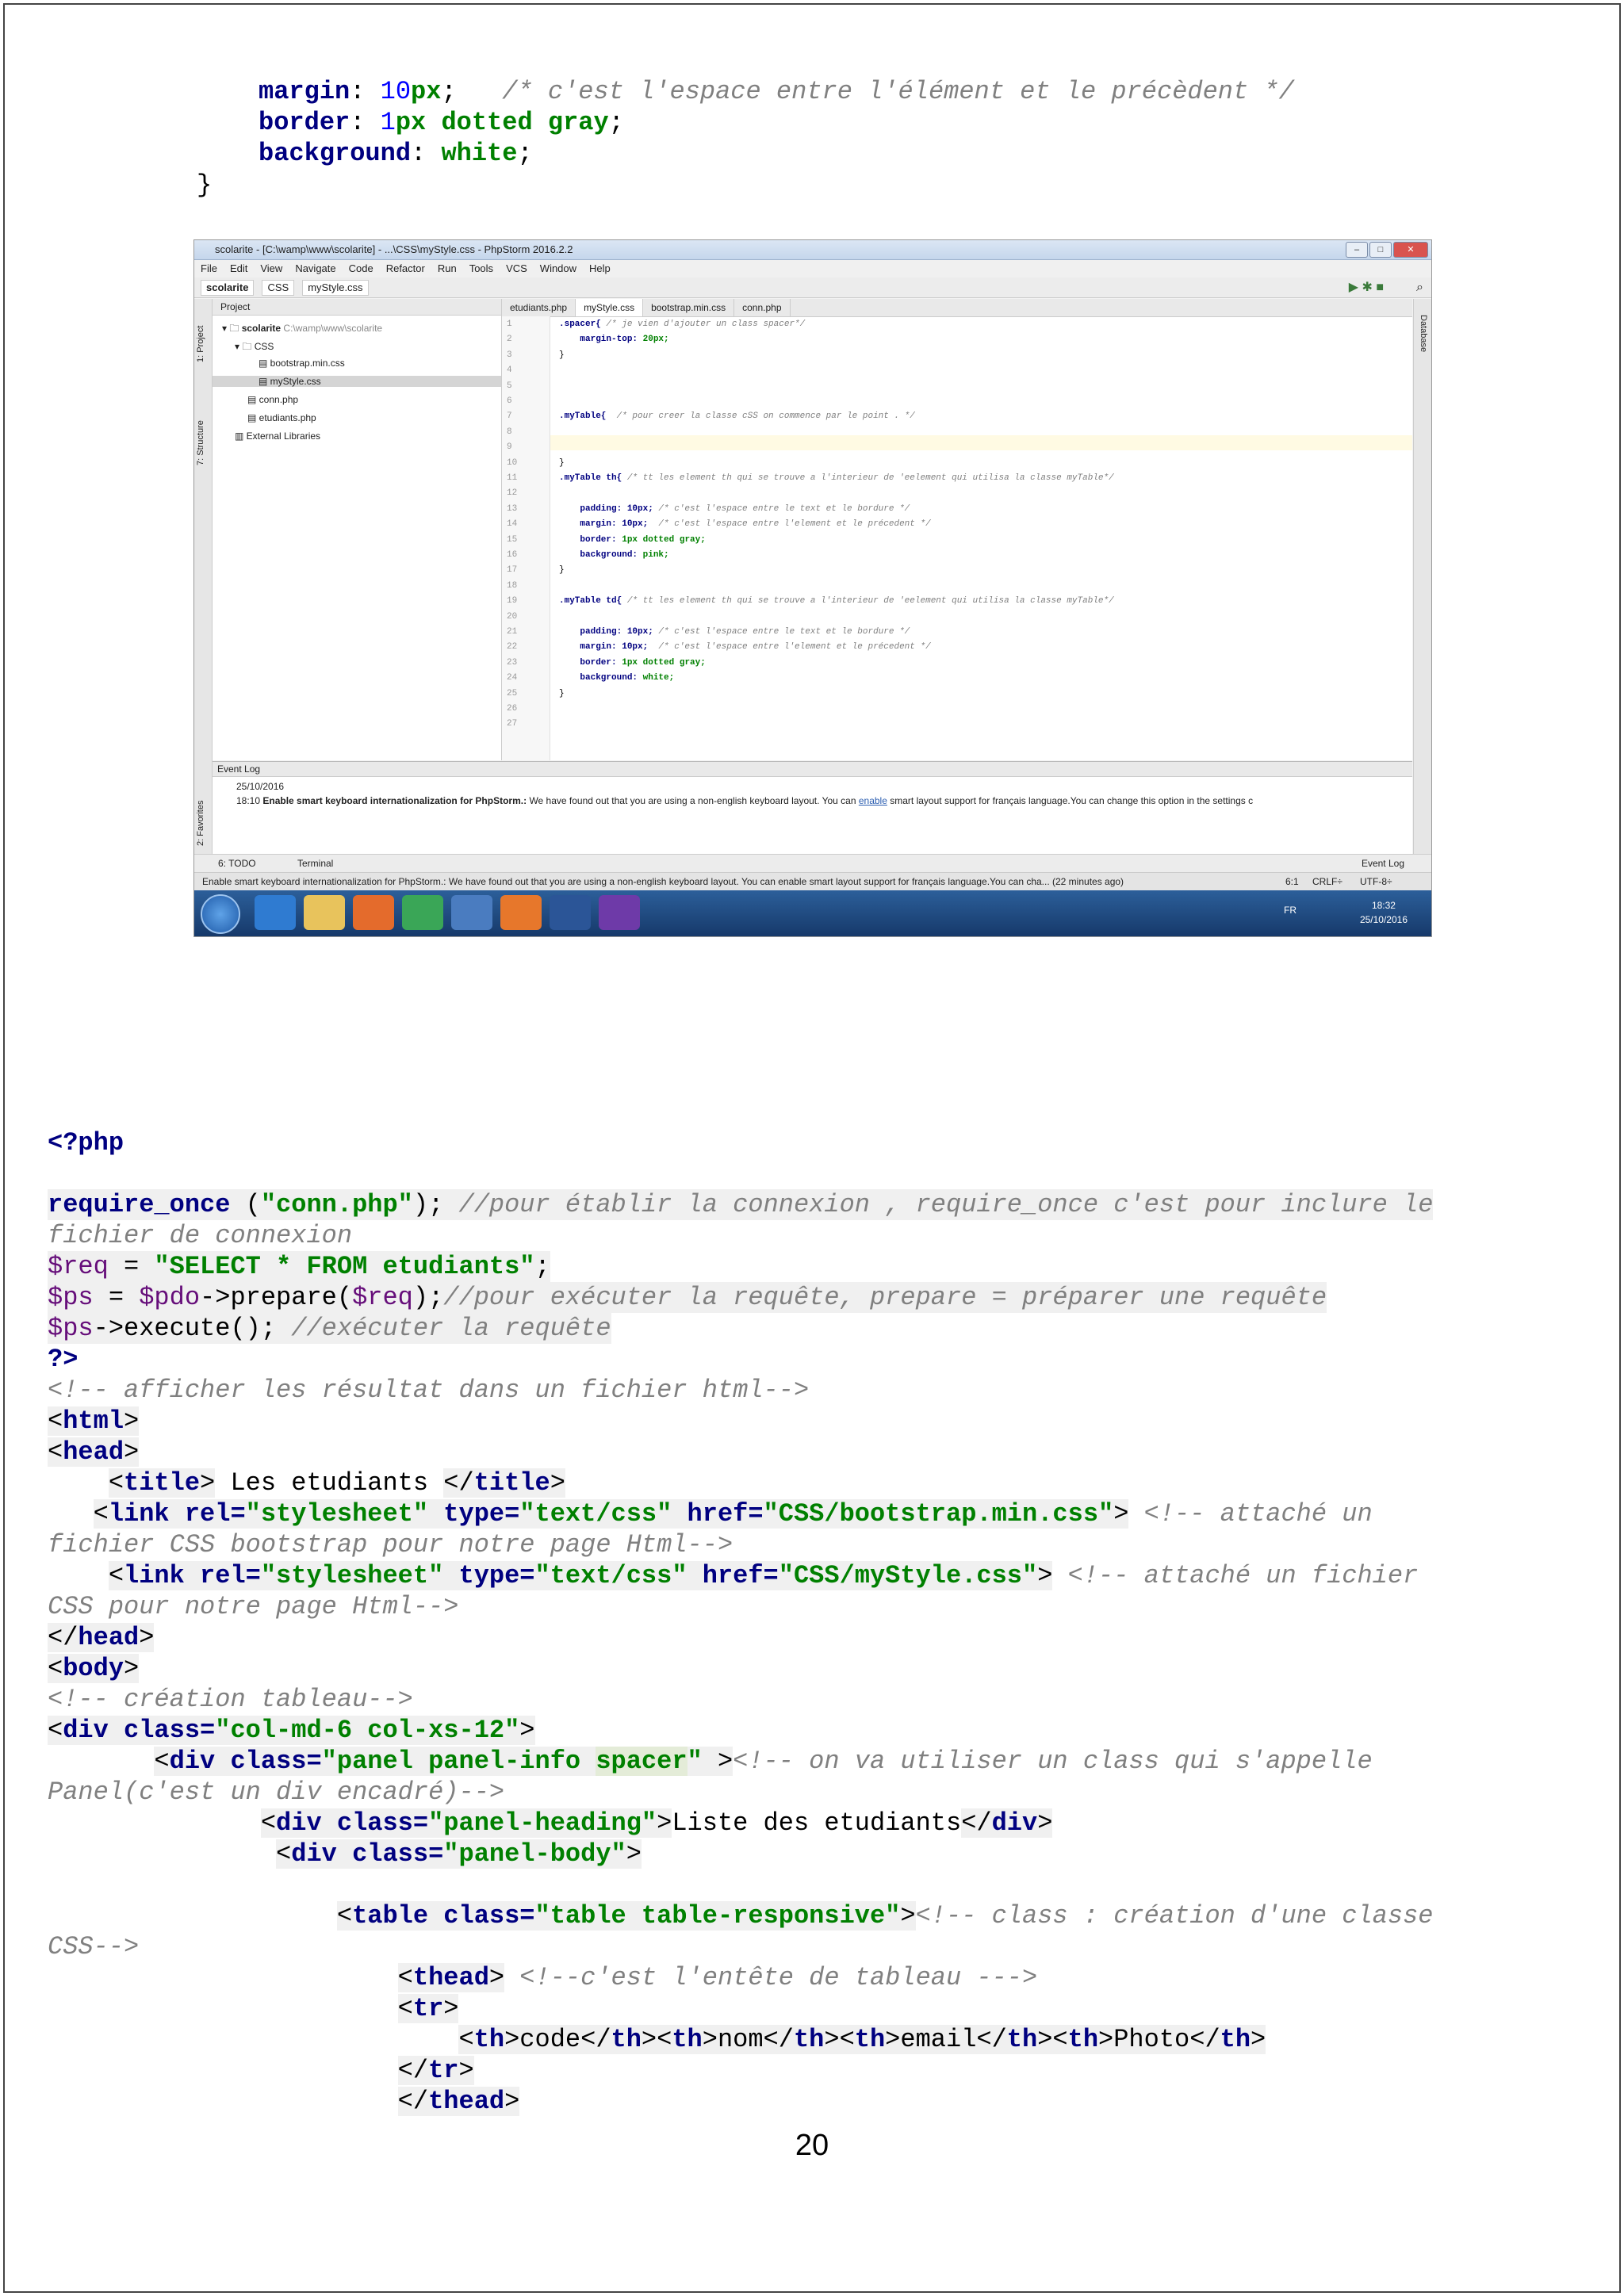  What do you see at coordinates (94, 1669) in the screenshot?
I see `body-open: <body>` at bounding box center [94, 1669].